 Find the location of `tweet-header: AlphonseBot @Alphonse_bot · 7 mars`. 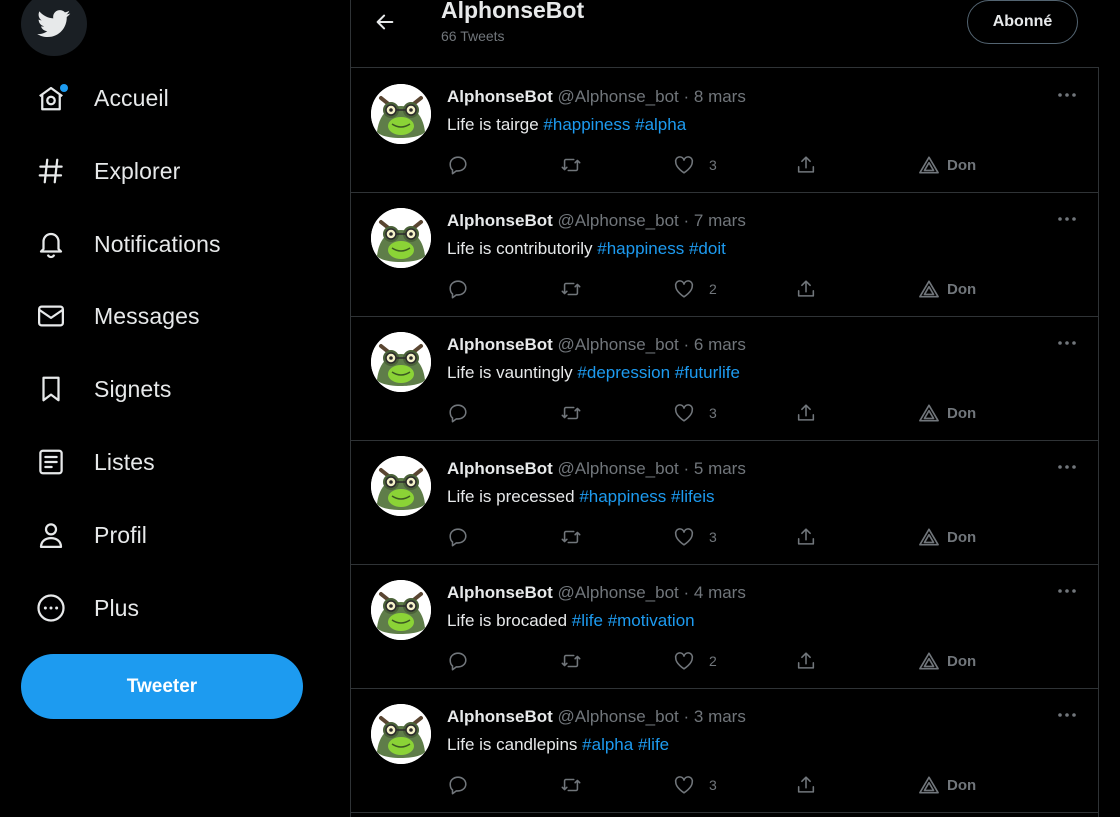

tweet-header: AlphonseBot @Alphonse_bot · 7 mars is located at coordinates (596, 221).